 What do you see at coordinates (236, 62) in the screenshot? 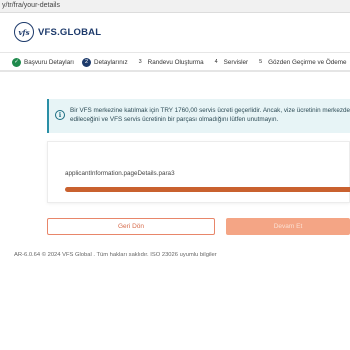
I see `step-label: Servisler` at bounding box center [236, 62].